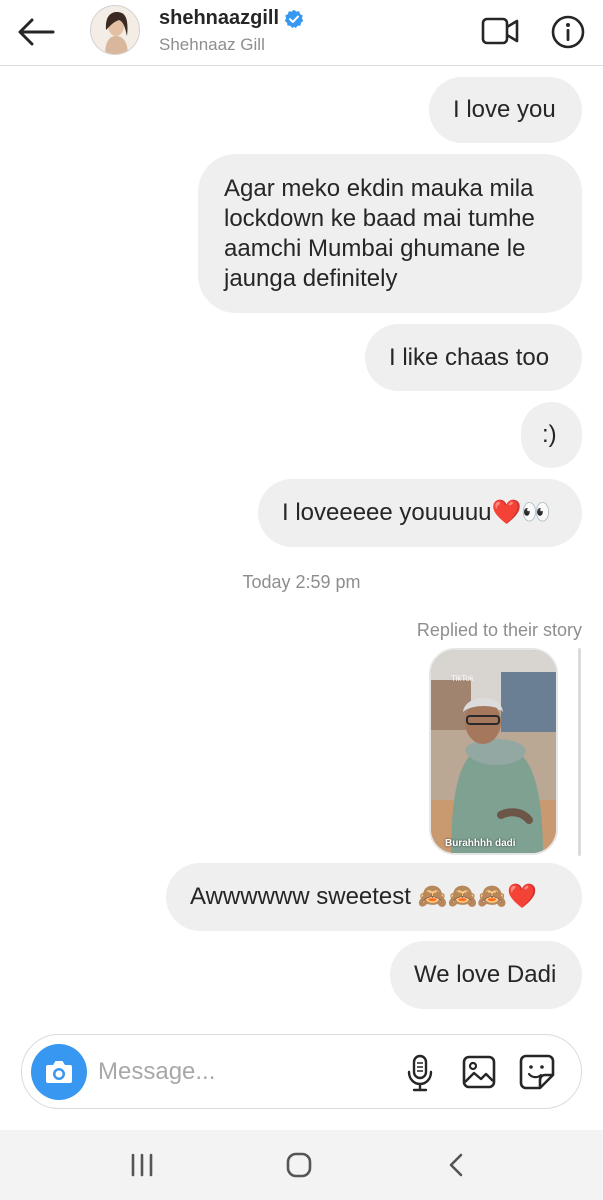 The height and width of the screenshot is (1200, 603). Describe the element at coordinates (480, 843) in the screenshot. I see `story-caption: Burahhhh dadi` at that location.